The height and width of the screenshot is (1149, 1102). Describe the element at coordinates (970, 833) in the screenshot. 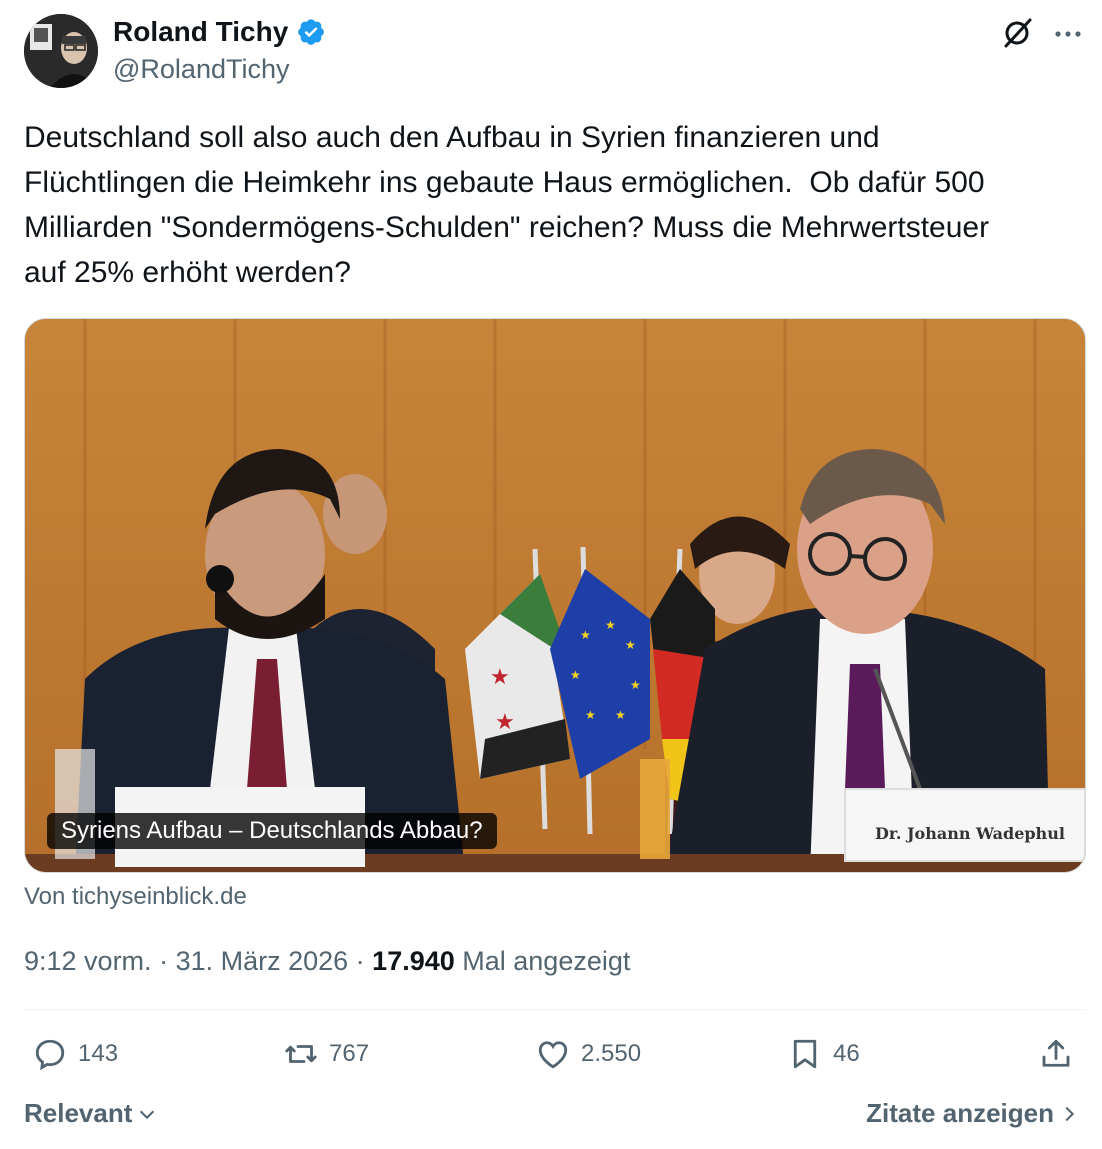

I see `nameplate-text: Dr. Johann Wadephul` at that location.